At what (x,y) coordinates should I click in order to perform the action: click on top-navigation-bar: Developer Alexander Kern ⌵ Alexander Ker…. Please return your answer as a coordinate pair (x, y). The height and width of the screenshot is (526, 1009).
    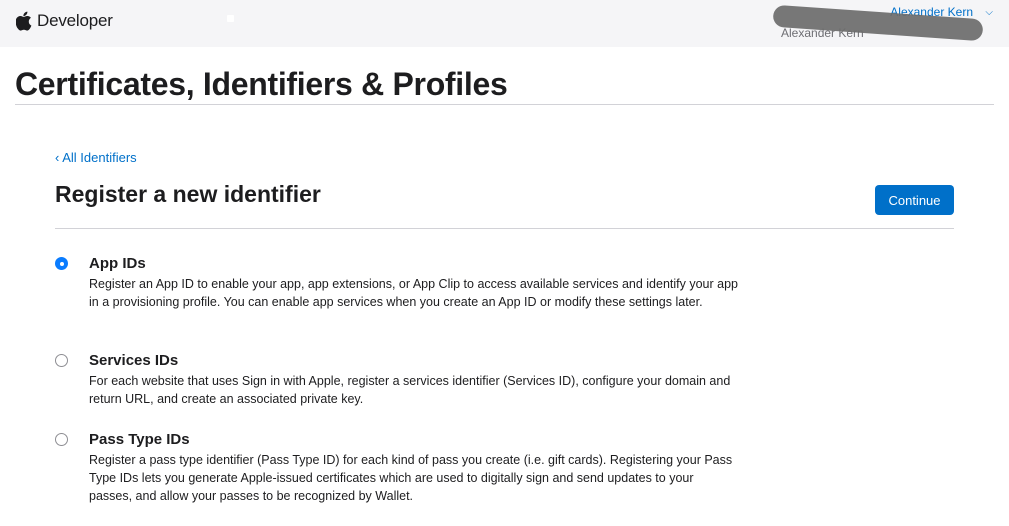
    Looking at the image, I should click on (504, 23).